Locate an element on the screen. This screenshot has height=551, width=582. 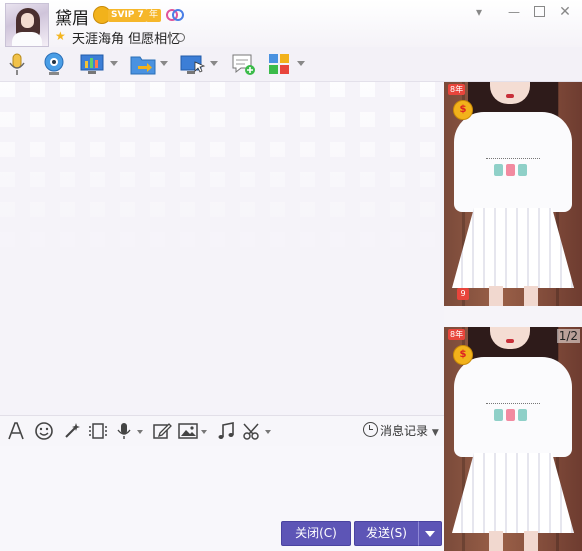
contact-show-photo: 8年 $ 1/2 is located at coordinates (513, 439).